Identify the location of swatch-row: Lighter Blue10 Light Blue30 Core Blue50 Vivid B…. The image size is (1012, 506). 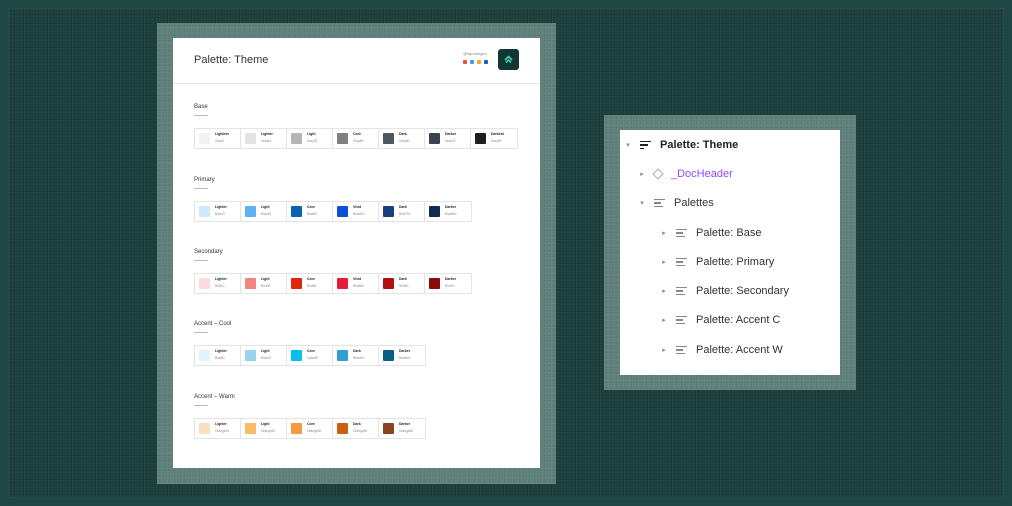
(333, 211).